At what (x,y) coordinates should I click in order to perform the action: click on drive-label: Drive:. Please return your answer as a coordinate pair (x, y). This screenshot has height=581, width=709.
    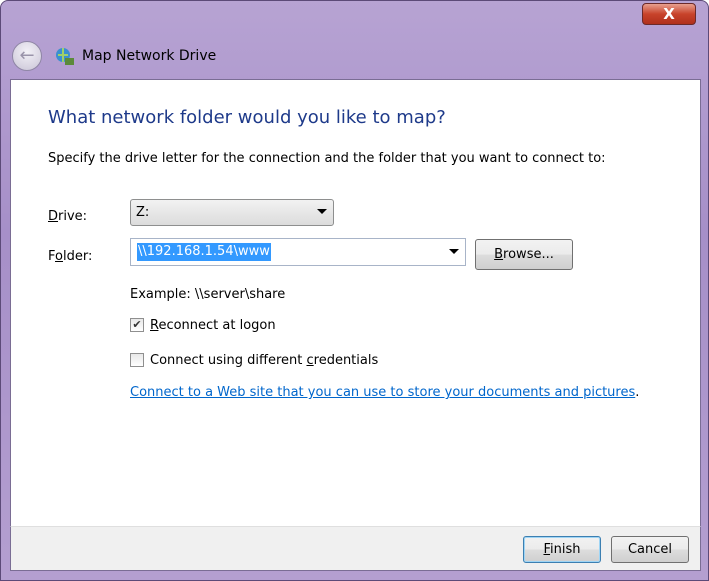
    Looking at the image, I should click on (68, 216).